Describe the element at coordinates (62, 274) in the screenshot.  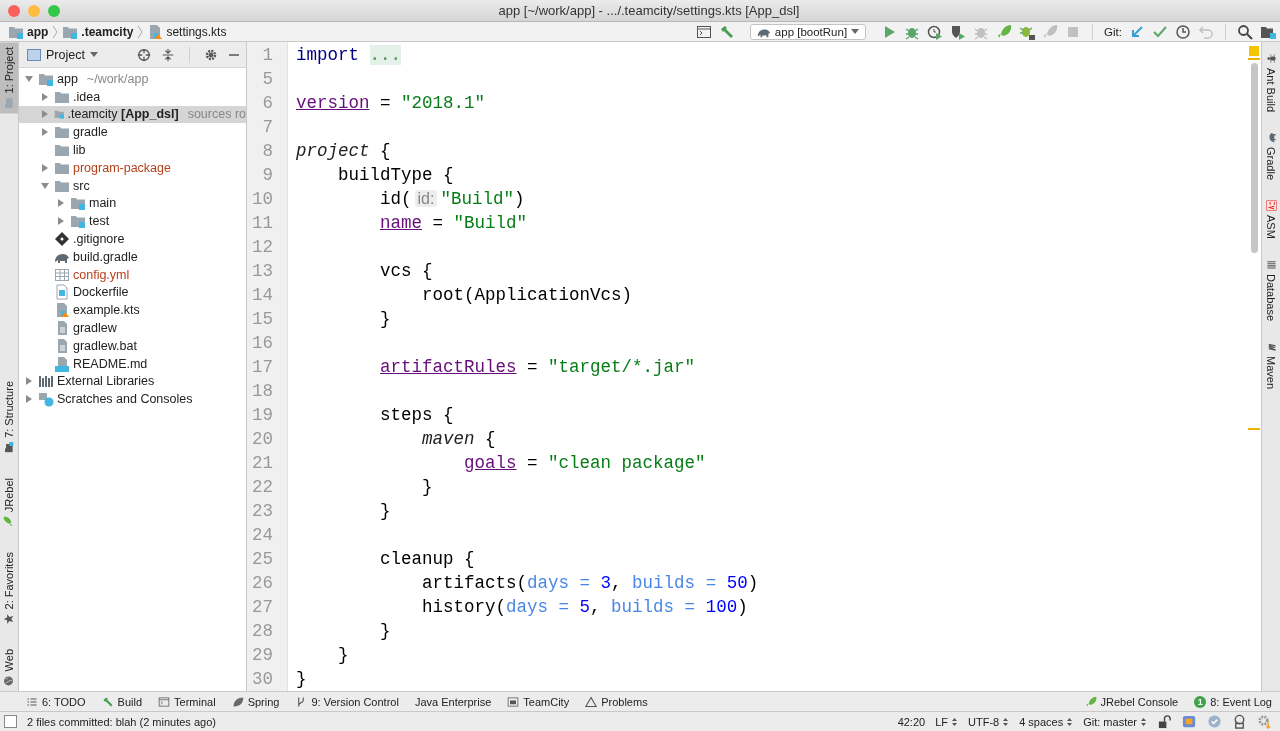
I see `table-icon` at that location.